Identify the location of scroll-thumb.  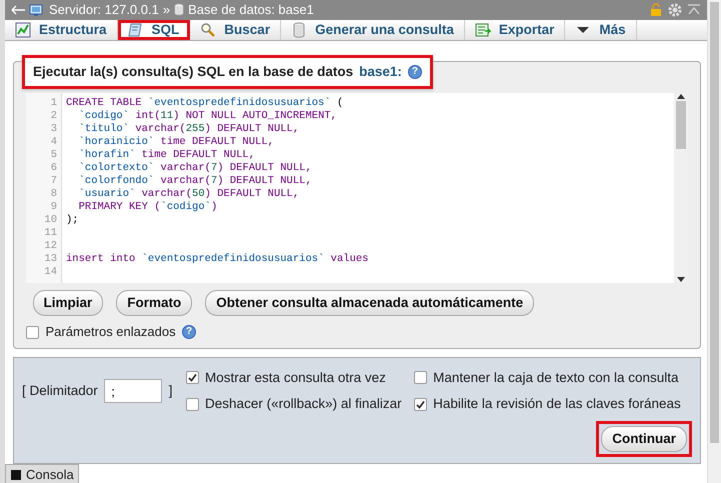
(681, 125).